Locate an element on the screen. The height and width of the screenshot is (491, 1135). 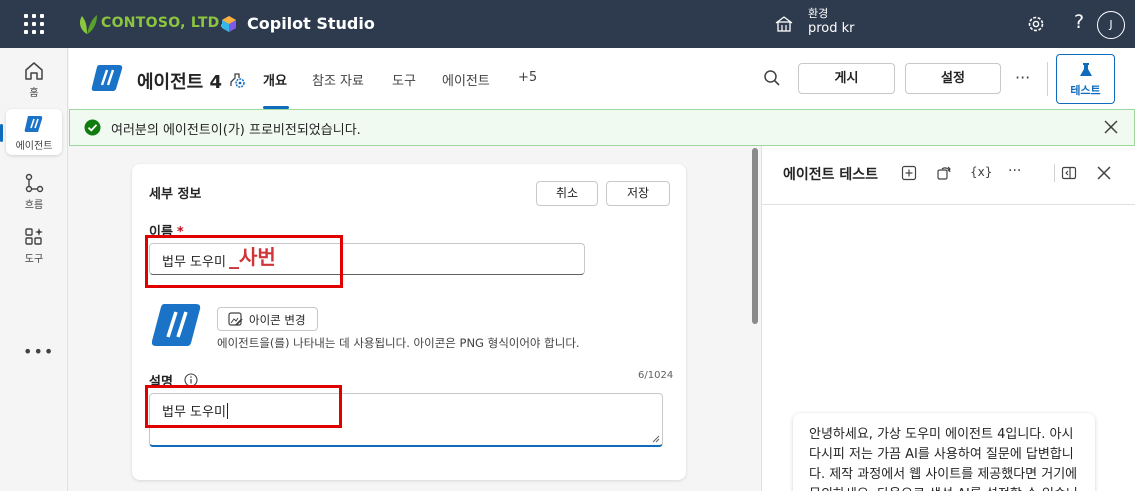
app-launcher-icon is located at coordinates (34, 24).